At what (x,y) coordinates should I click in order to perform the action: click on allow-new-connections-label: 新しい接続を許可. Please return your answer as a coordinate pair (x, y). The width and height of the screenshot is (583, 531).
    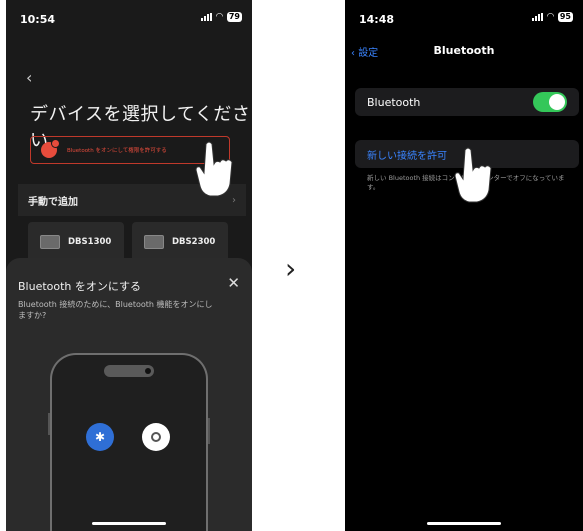
    Looking at the image, I should click on (407, 156).